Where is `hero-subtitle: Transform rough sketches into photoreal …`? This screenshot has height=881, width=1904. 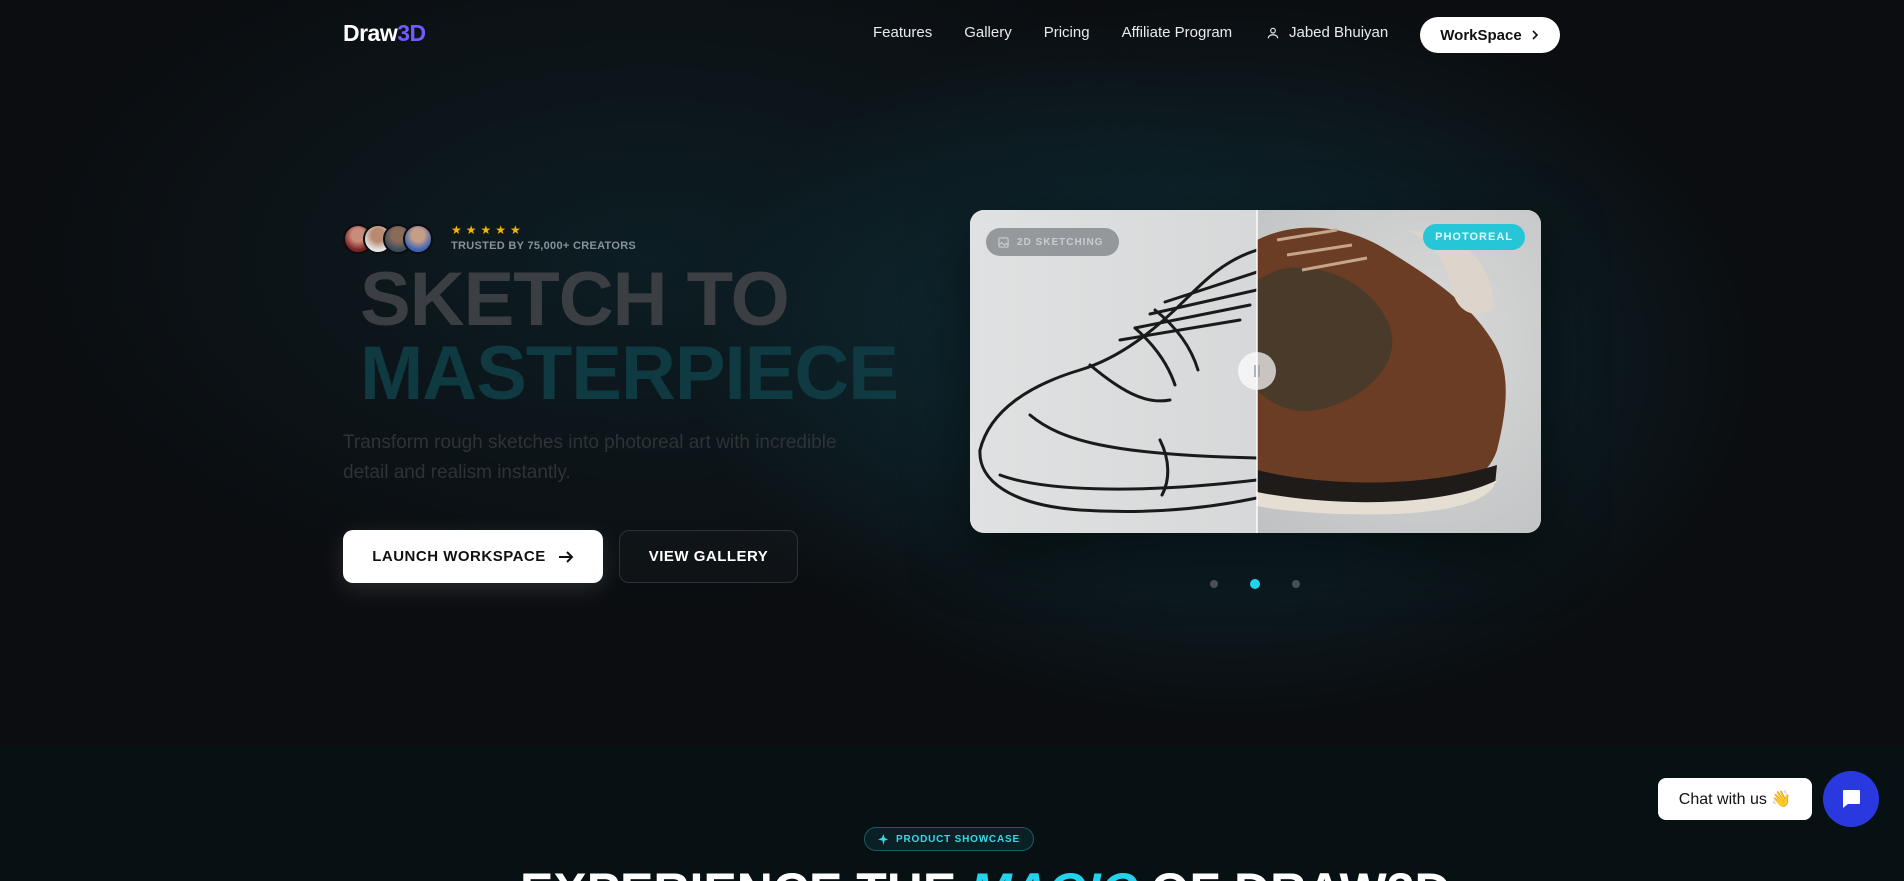
hero-subtitle: Transform rough sketches into photoreal … is located at coordinates (590, 457).